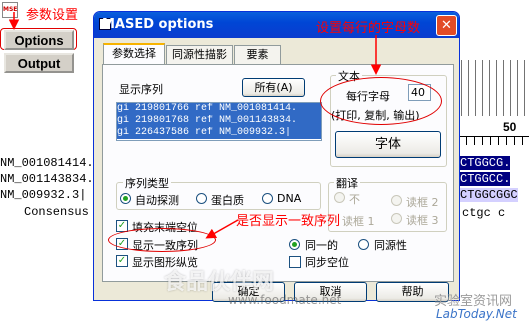 This screenshot has width=529, height=327. What do you see at coordinates (476, 314) in the screenshot?
I see `lab-watermark-url: LabToday.Net` at bounding box center [476, 314].